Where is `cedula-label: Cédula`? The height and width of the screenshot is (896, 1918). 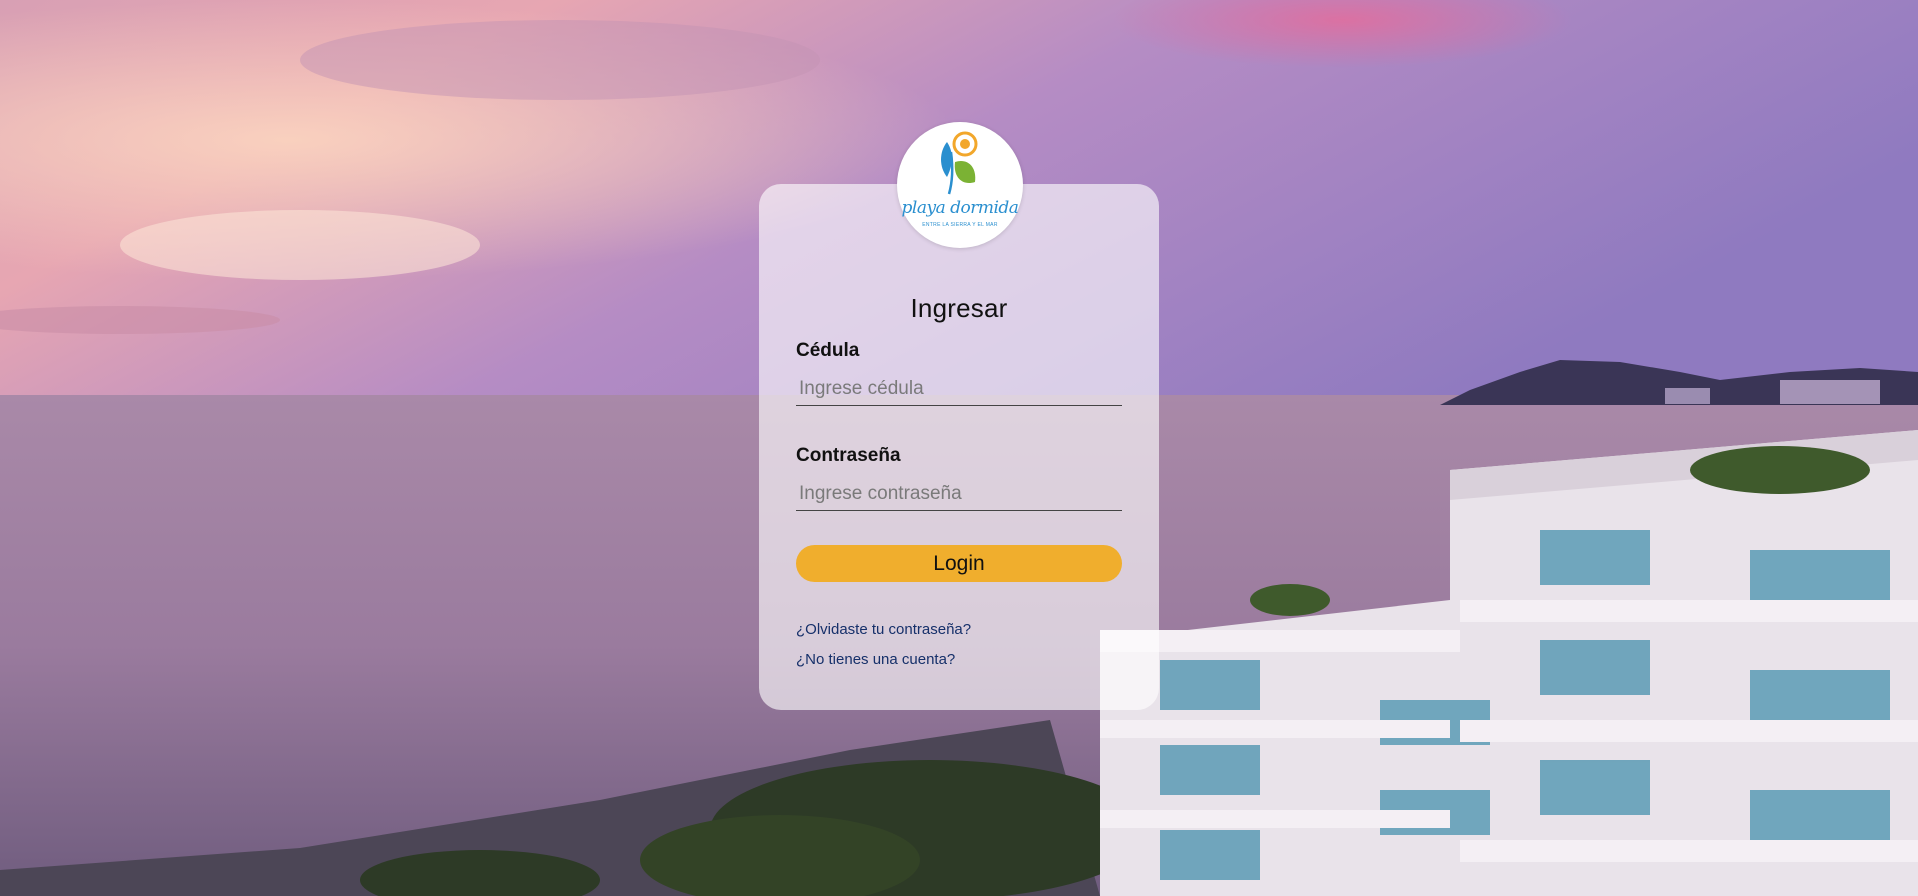
cedula-label: Cédula is located at coordinates (828, 350).